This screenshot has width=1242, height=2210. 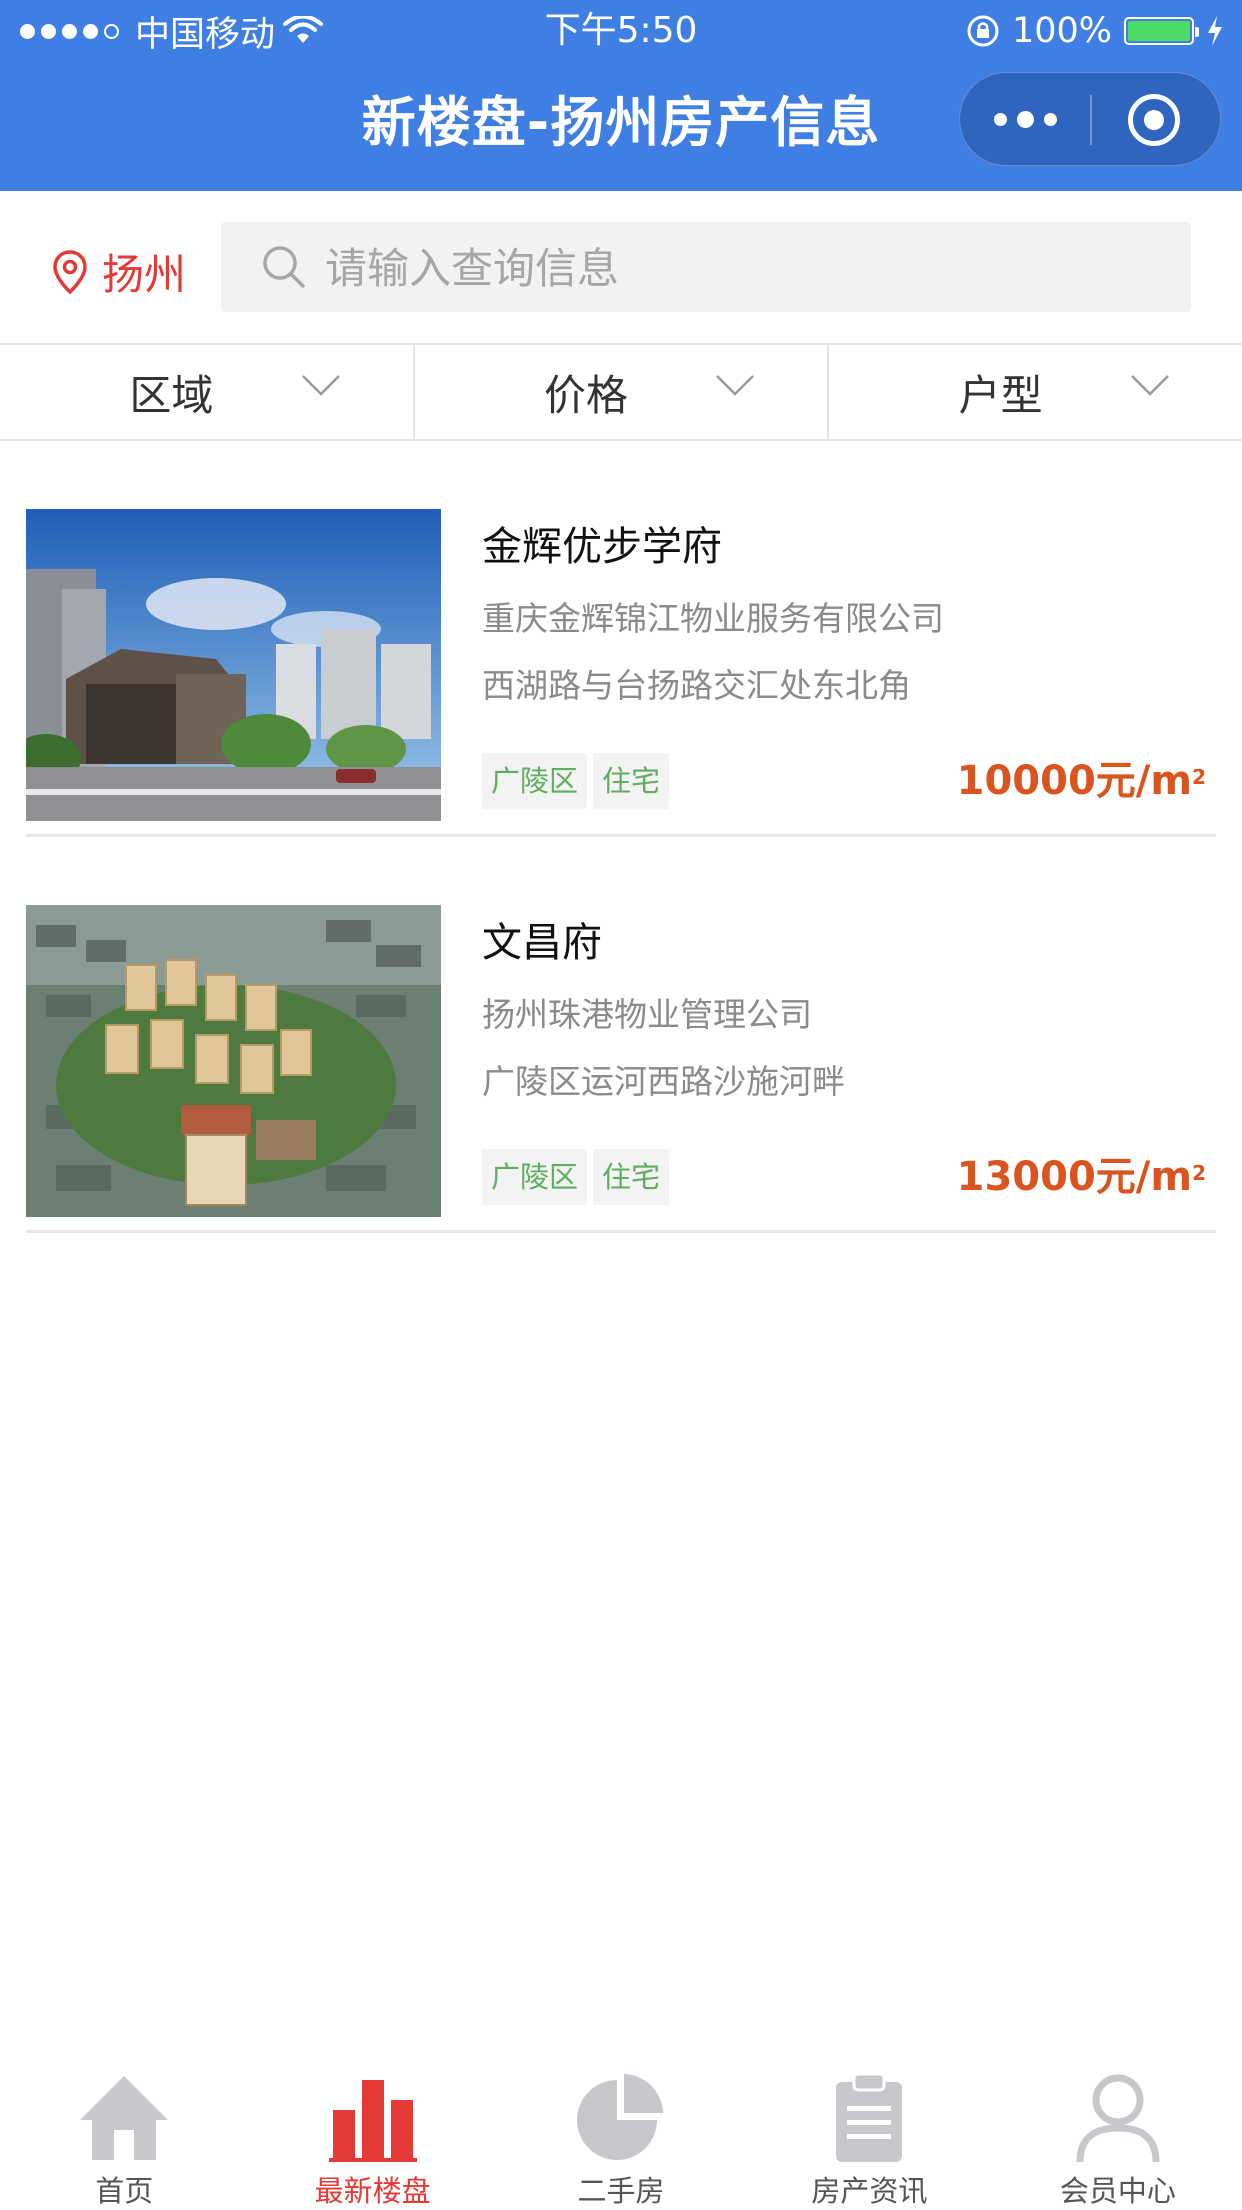 I want to click on listing-address: 西湖路与台扬路交汇处东北角, so click(x=696, y=685).